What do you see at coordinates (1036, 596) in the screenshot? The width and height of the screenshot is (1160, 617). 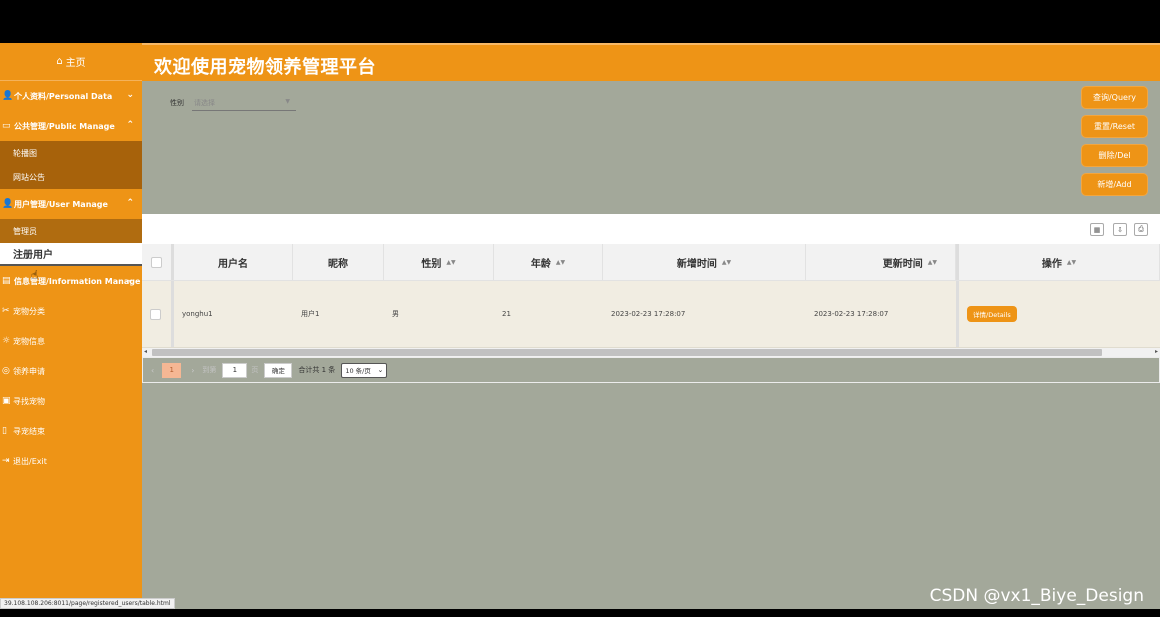 I see `watermark: CSDN @vx1_Biye_Design` at bounding box center [1036, 596].